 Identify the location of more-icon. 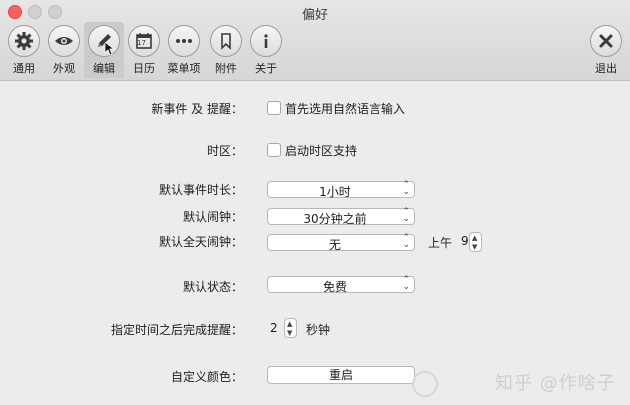
(184, 41).